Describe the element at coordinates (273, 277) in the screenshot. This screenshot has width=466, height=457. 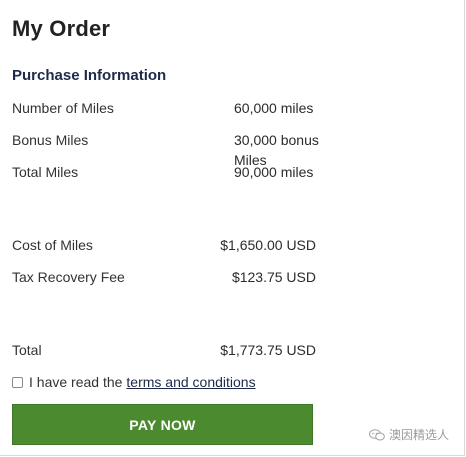
I see `tax-recovery-fee-value: $123.75 USD` at that location.